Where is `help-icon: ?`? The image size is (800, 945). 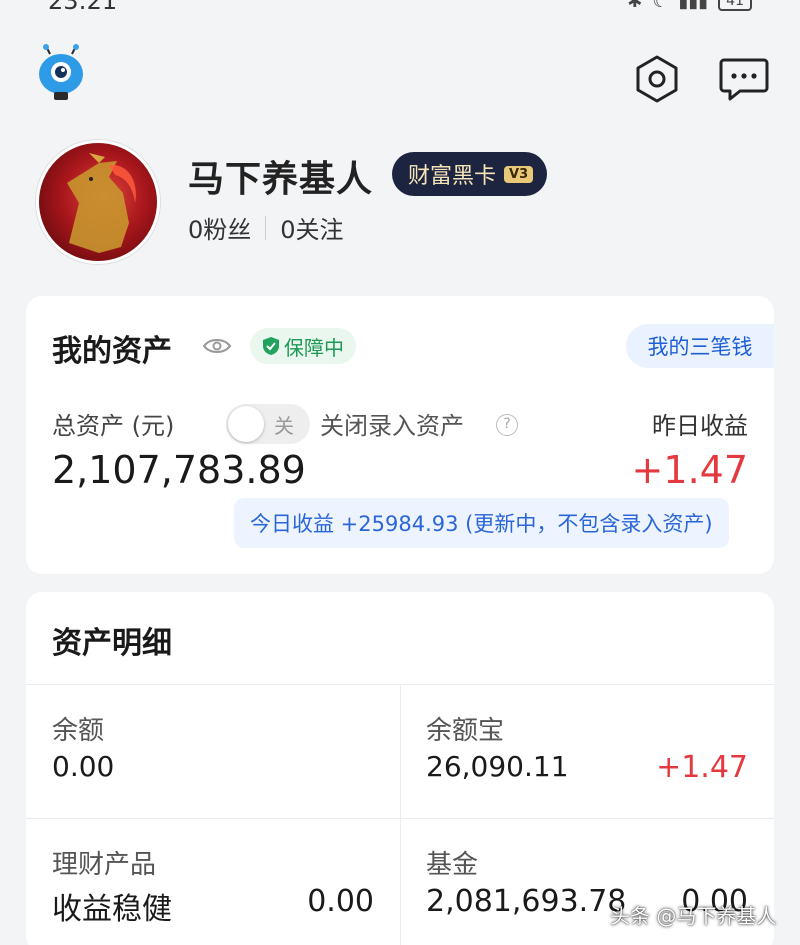 help-icon: ? is located at coordinates (507, 425).